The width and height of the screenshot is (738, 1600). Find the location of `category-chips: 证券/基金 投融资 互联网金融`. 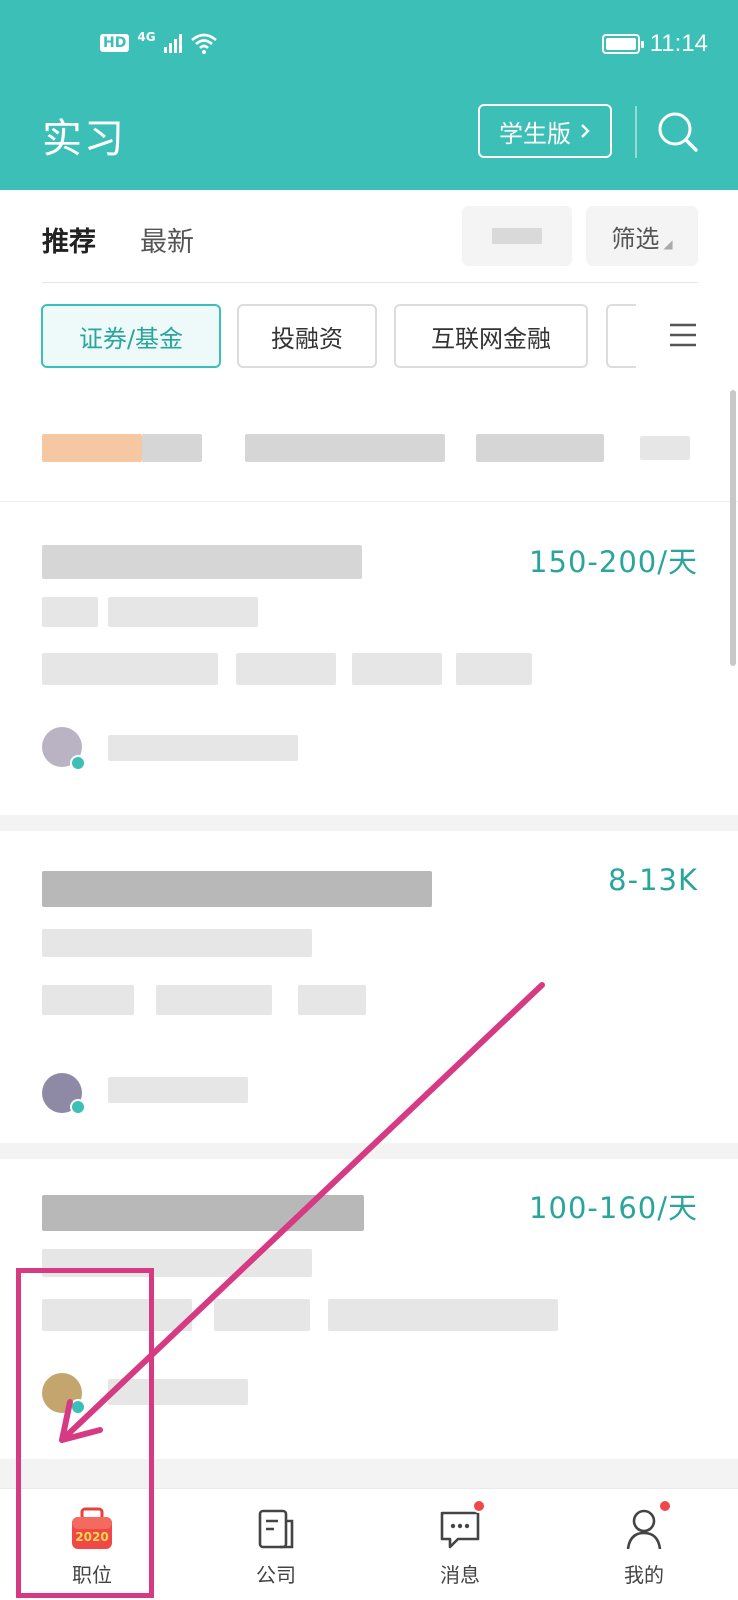

category-chips: 证券/基金 投融资 互联网金融 is located at coordinates (369, 337).